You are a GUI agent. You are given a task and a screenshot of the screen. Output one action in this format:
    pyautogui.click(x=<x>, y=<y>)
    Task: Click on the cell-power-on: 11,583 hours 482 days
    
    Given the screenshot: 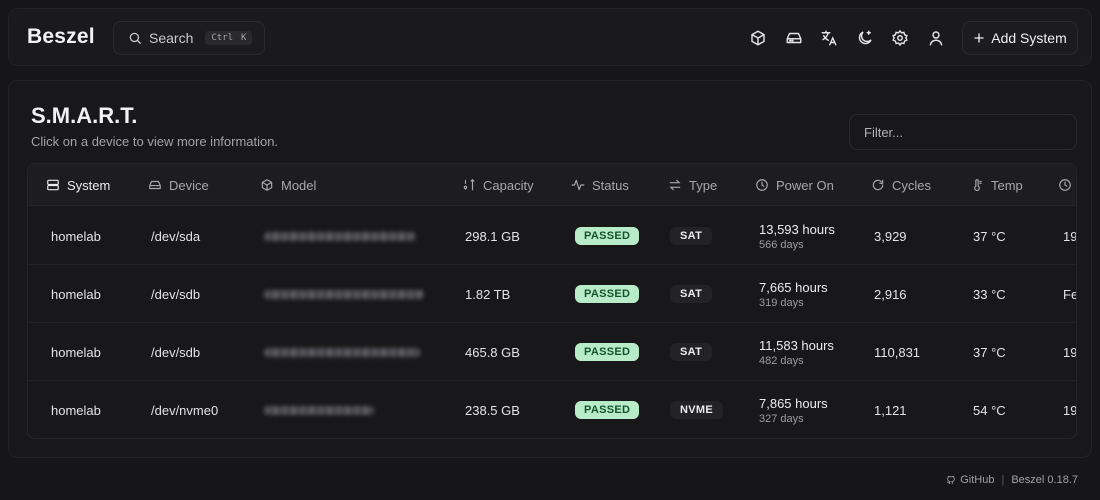 What is the action you would take?
    pyautogui.click(x=796, y=352)
    